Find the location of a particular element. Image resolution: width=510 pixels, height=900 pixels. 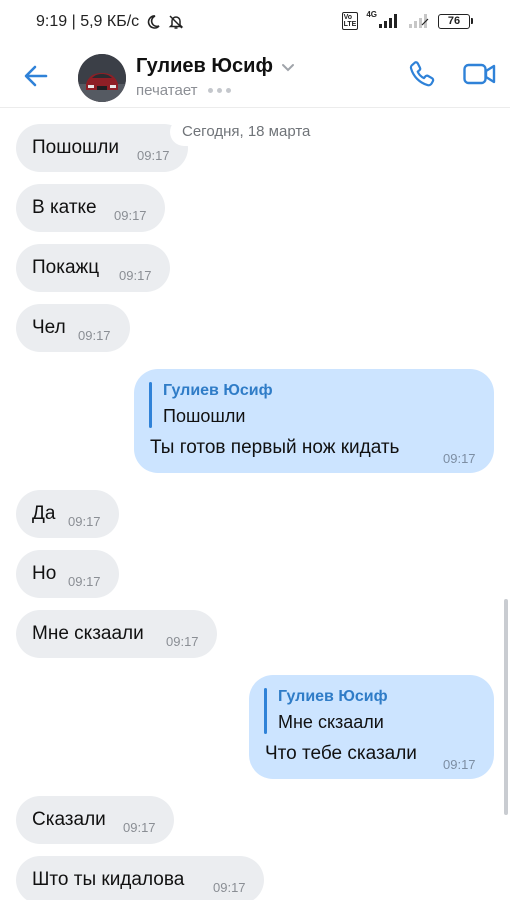

status-bar: 9:19 | 5,9 КБ/с Vo LTE 4G 76 is located at coordinates (255, 22).